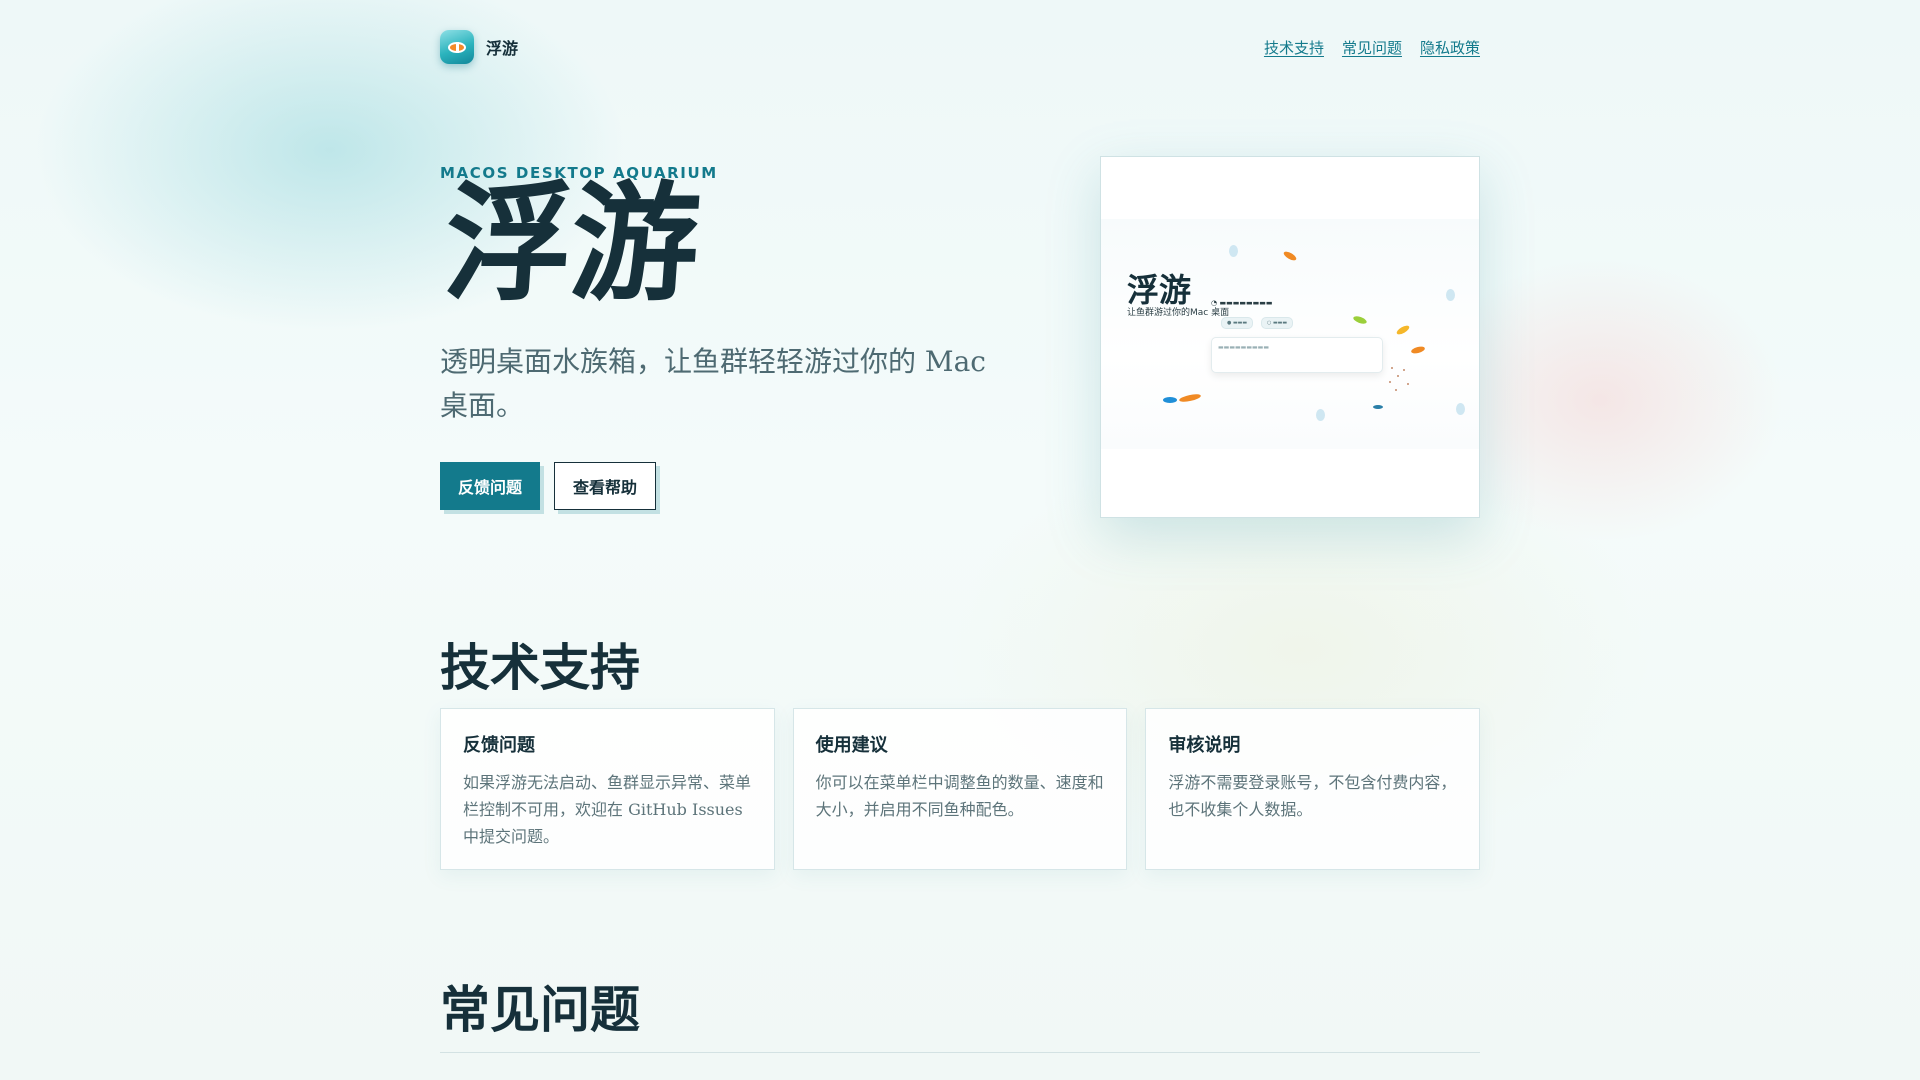 This screenshot has width=1920, height=1080. I want to click on support-card-tips: 使用建议 你可以在菜单栏中调整鱼的数量、速度和大小，并启用不同鱼种配色。, so click(960, 789).